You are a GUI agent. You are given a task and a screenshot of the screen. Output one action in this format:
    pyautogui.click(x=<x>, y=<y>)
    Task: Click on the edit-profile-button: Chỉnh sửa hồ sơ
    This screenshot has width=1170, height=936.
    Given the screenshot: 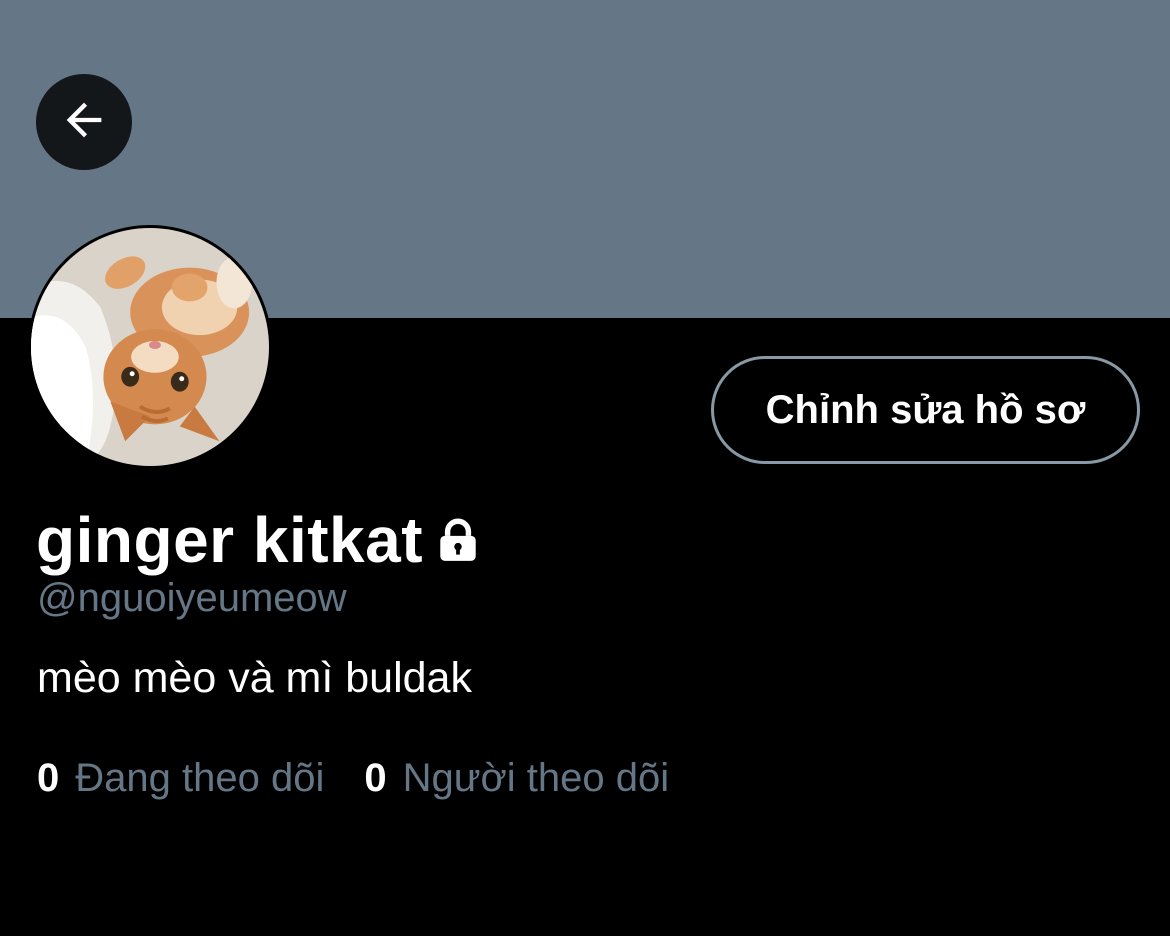 What is the action you would take?
    pyautogui.click(x=925, y=410)
    